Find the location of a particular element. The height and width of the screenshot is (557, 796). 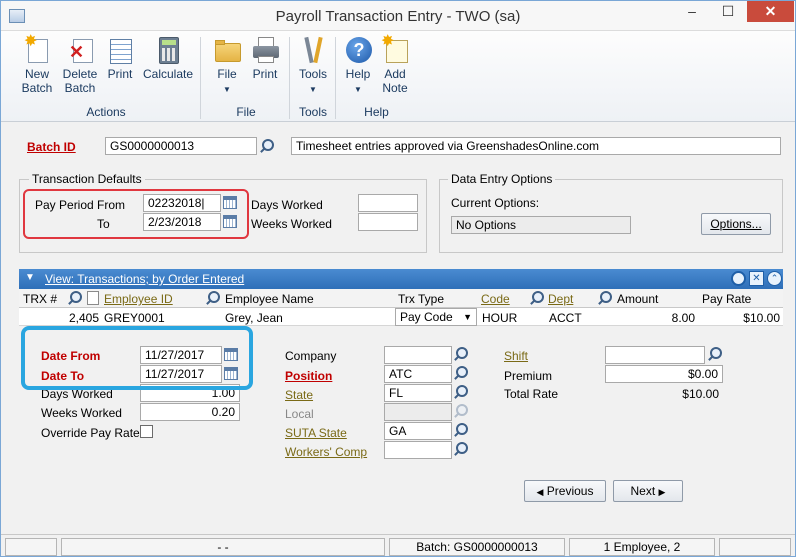

state-input: FL is located at coordinates (418, 393).